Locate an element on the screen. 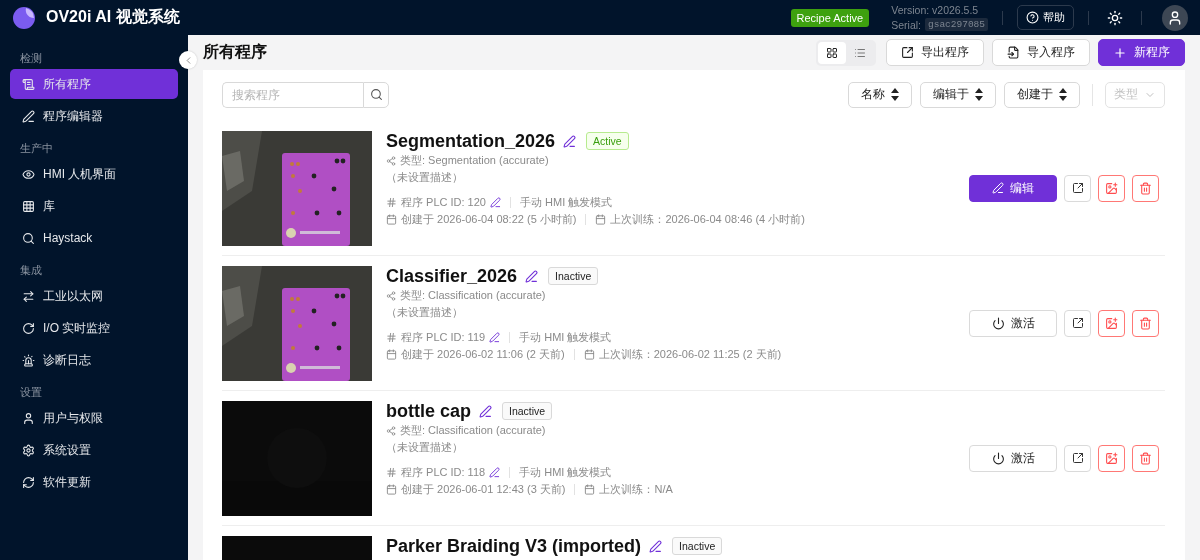 The width and height of the screenshot is (1200, 560). sort-button: 创建于 is located at coordinates (1042, 94).